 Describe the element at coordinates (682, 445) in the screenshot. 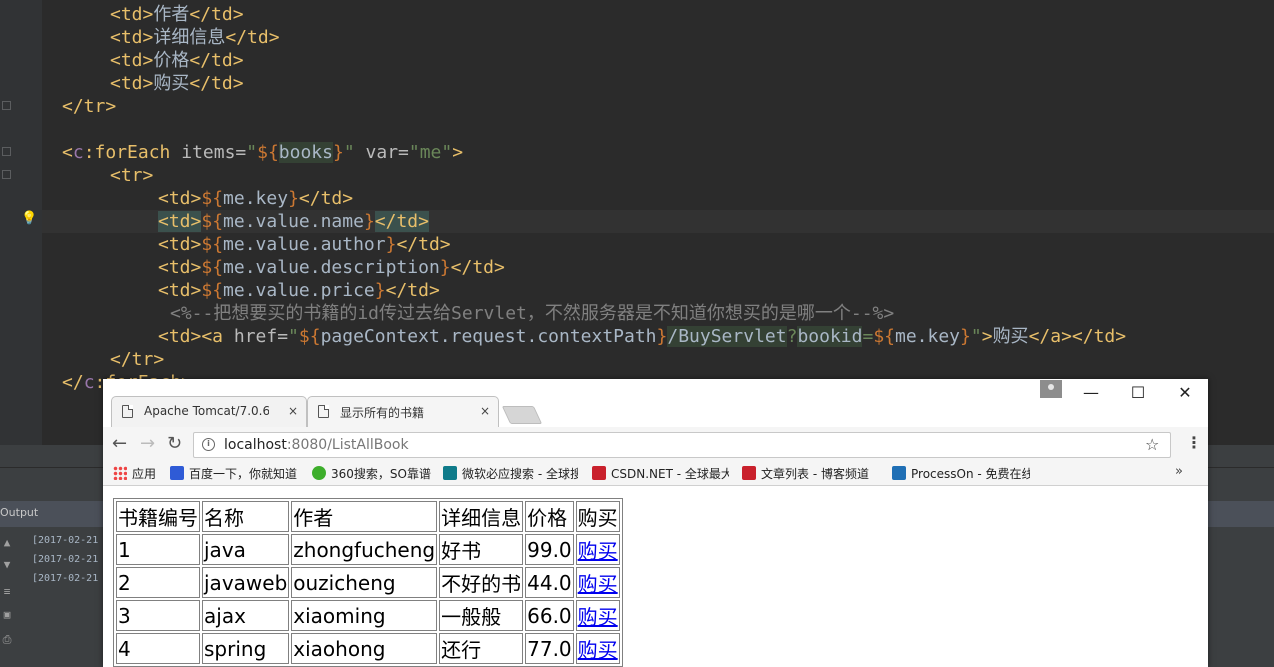

I see `address-bar: i localhost:8080/ListAllBook ☆` at that location.